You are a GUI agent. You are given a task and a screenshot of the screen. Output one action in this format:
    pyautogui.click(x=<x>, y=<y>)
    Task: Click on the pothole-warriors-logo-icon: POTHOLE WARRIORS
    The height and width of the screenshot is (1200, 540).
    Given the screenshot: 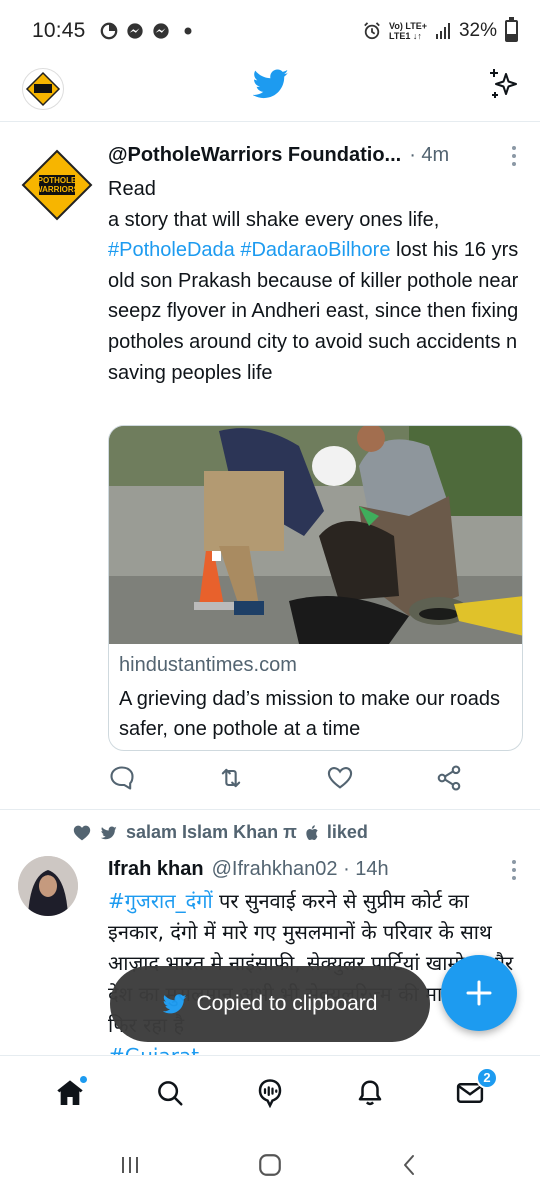 What is the action you would take?
    pyautogui.click(x=57, y=185)
    